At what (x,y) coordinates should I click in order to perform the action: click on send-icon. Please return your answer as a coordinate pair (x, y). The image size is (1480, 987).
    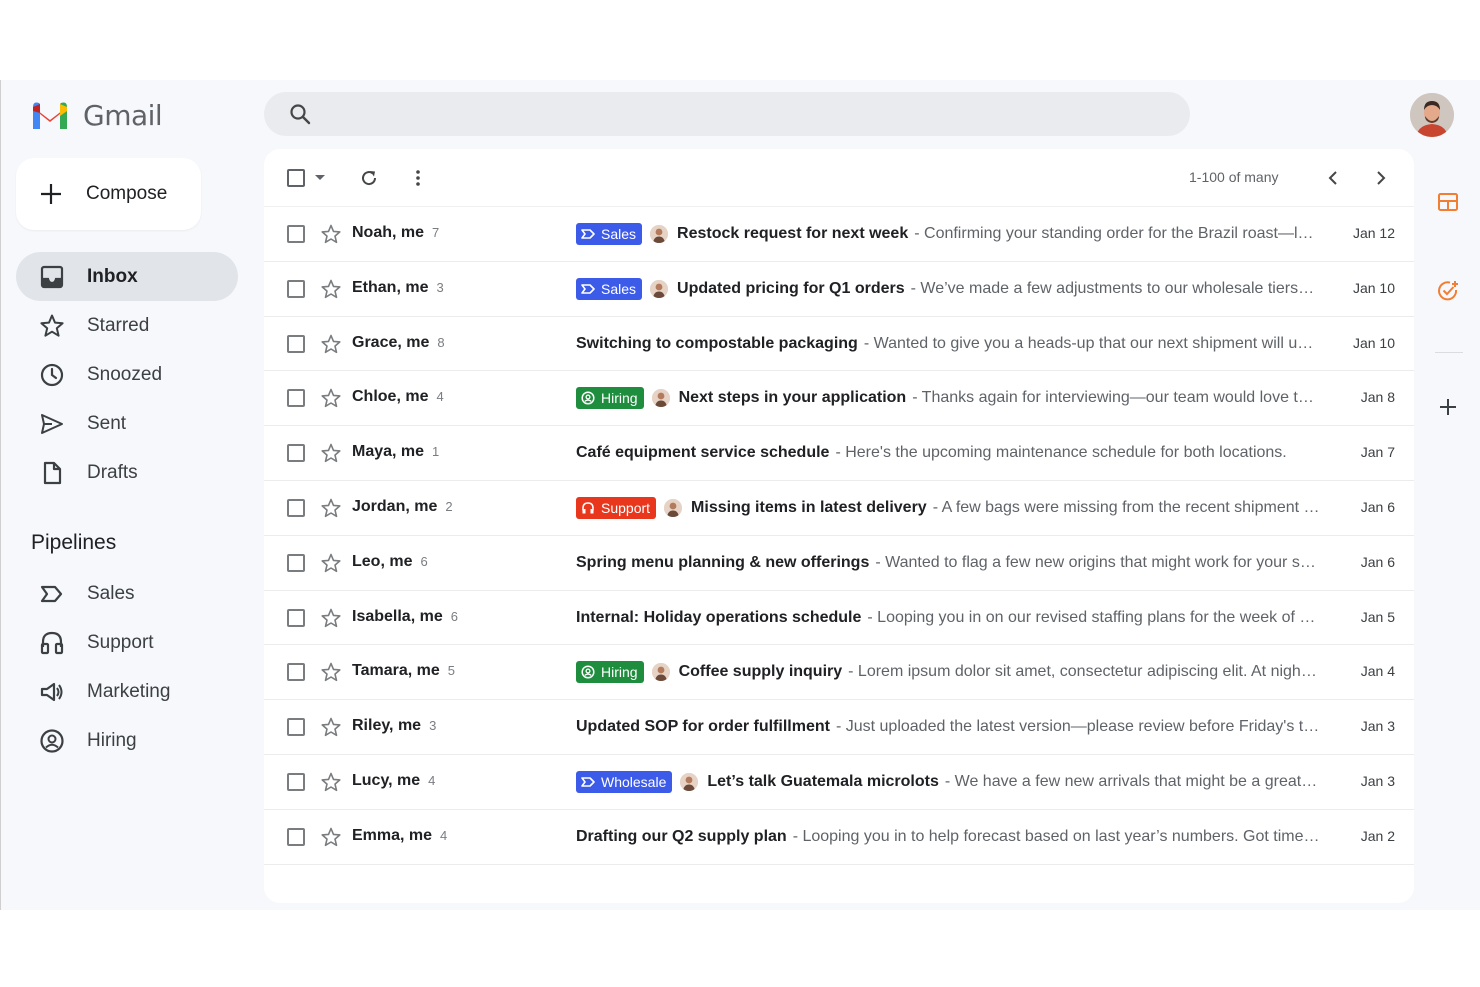
    Looking at the image, I should click on (52, 423).